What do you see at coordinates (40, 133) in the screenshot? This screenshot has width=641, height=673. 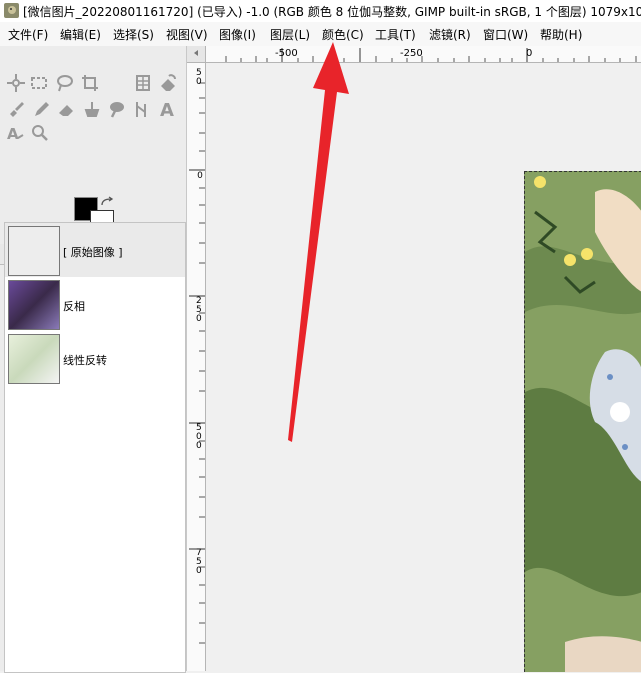 I see `zoom-icon` at bounding box center [40, 133].